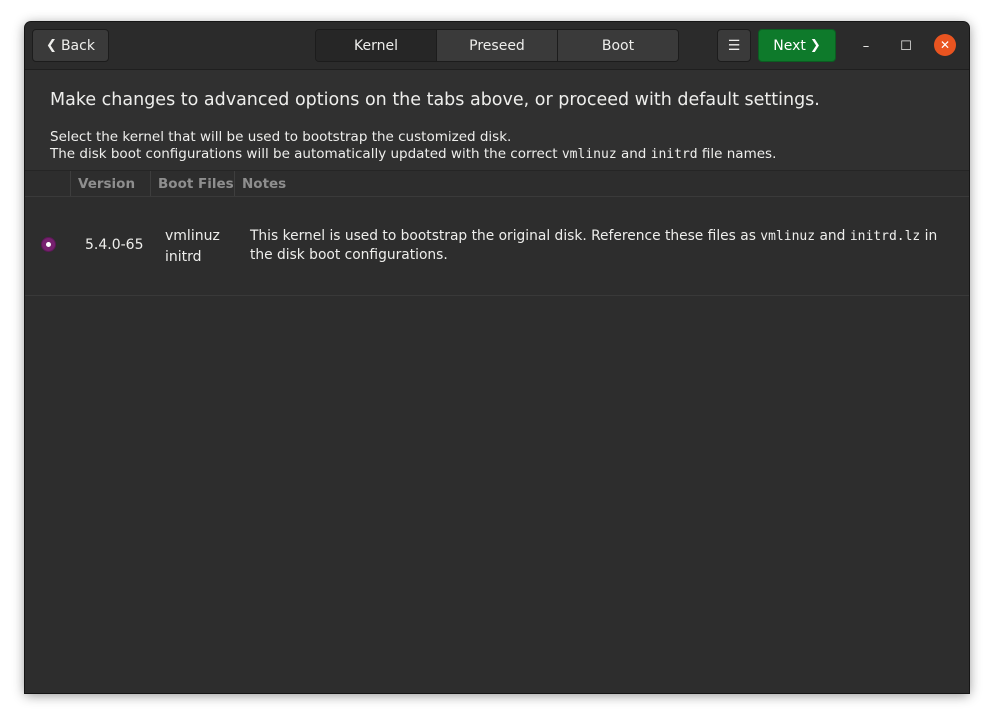  I want to click on kernel-radio-button, so click(48, 244).